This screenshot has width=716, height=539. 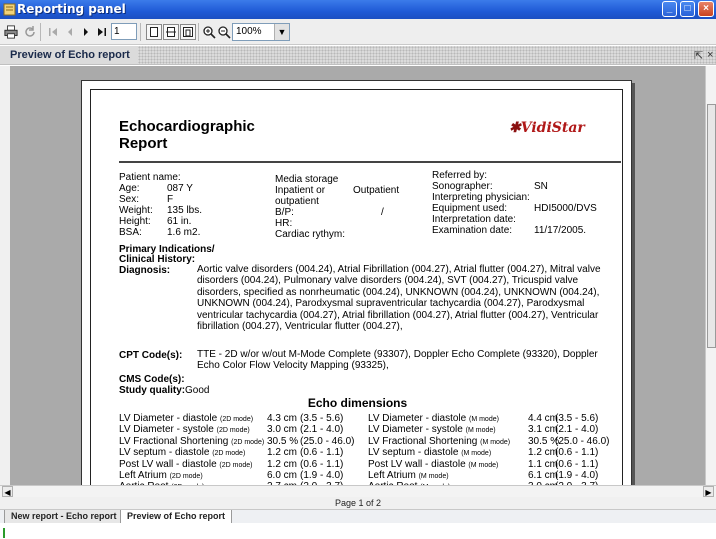 What do you see at coordinates (283, 441) in the screenshot?
I see `measurement-value: 30.5 %` at bounding box center [283, 441].